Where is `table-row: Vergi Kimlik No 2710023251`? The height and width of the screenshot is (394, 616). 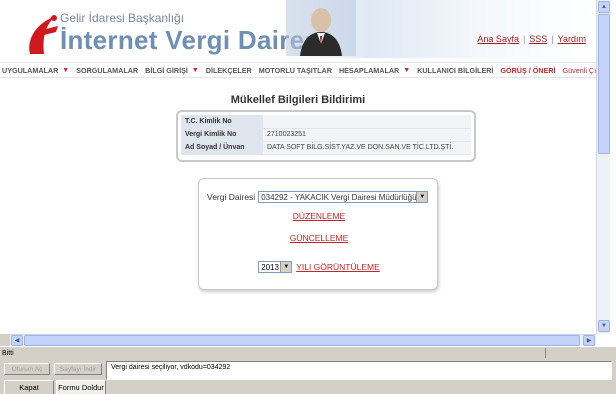 table-row: Vergi Kimlik No 2710023251 is located at coordinates (326, 135).